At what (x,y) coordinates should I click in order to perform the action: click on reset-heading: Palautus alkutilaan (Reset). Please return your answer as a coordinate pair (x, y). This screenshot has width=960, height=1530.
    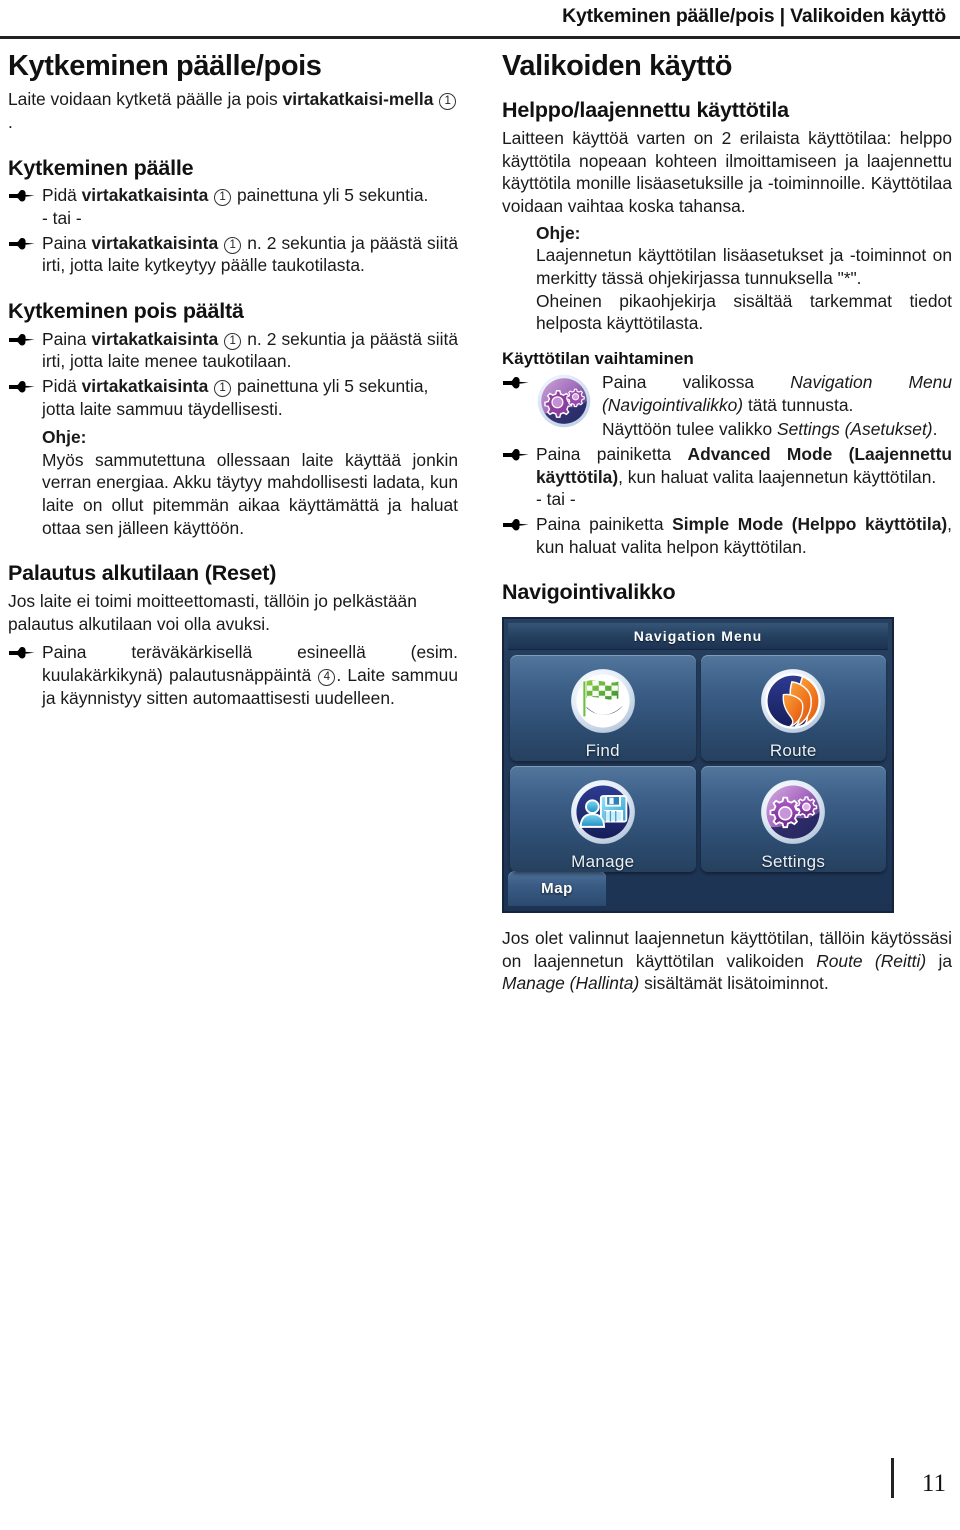
    Looking at the image, I should click on (142, 573).